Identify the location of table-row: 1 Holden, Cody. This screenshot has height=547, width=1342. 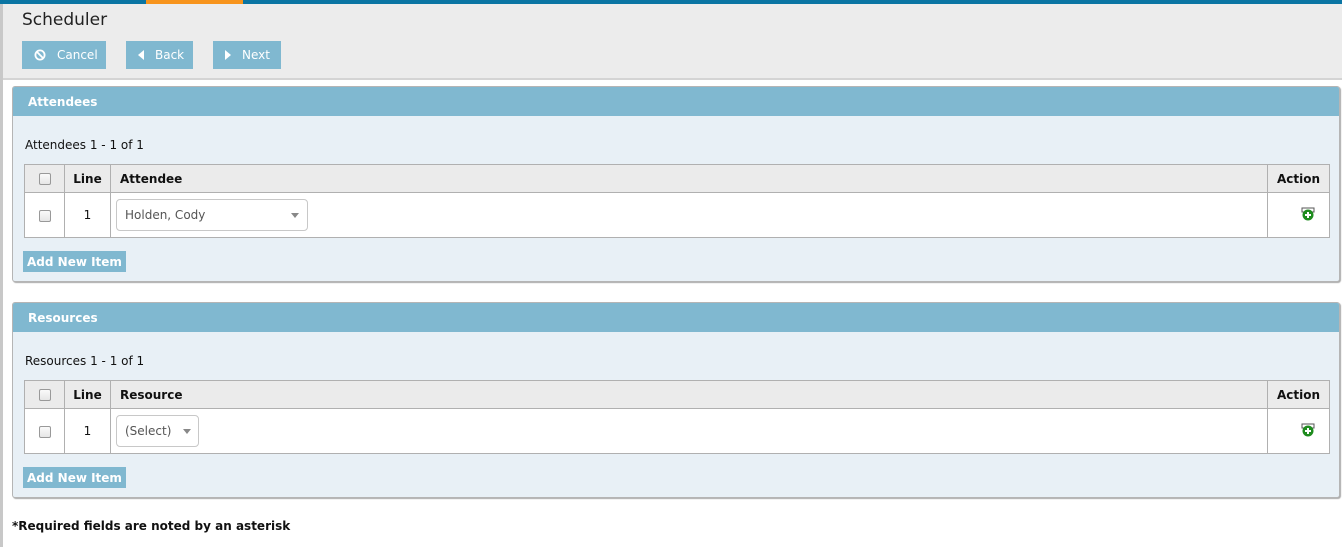
(677, 215).